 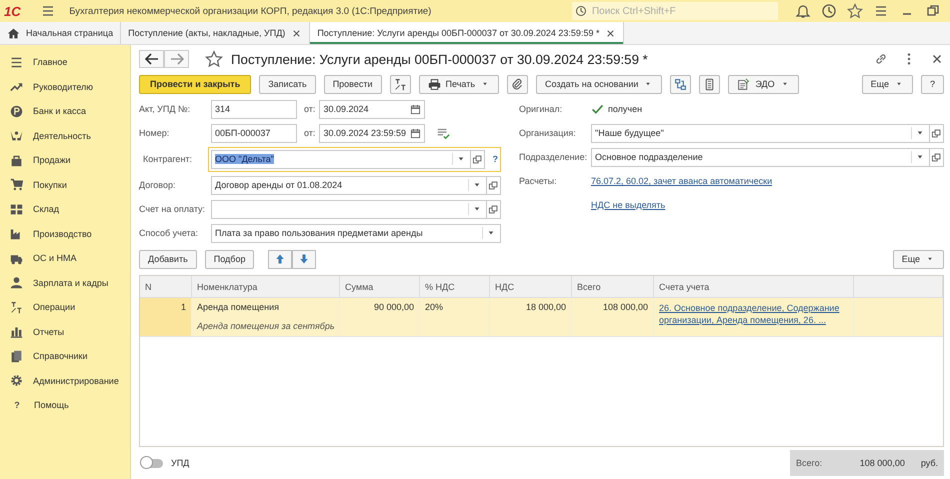 I want to click on sidebar-item: Руководителю, so click(x=65, y=86).